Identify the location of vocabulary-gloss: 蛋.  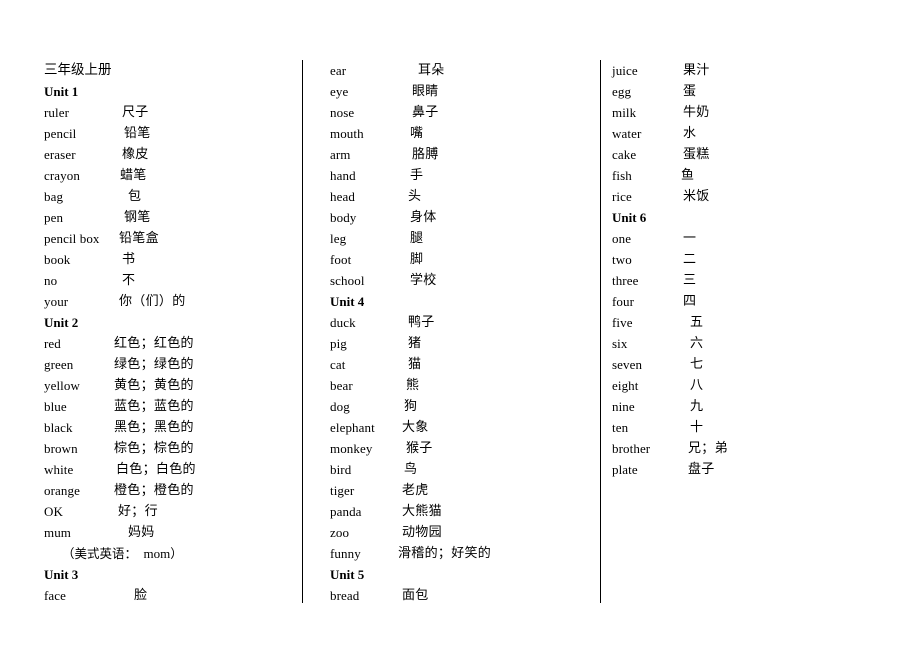
(690, 91).